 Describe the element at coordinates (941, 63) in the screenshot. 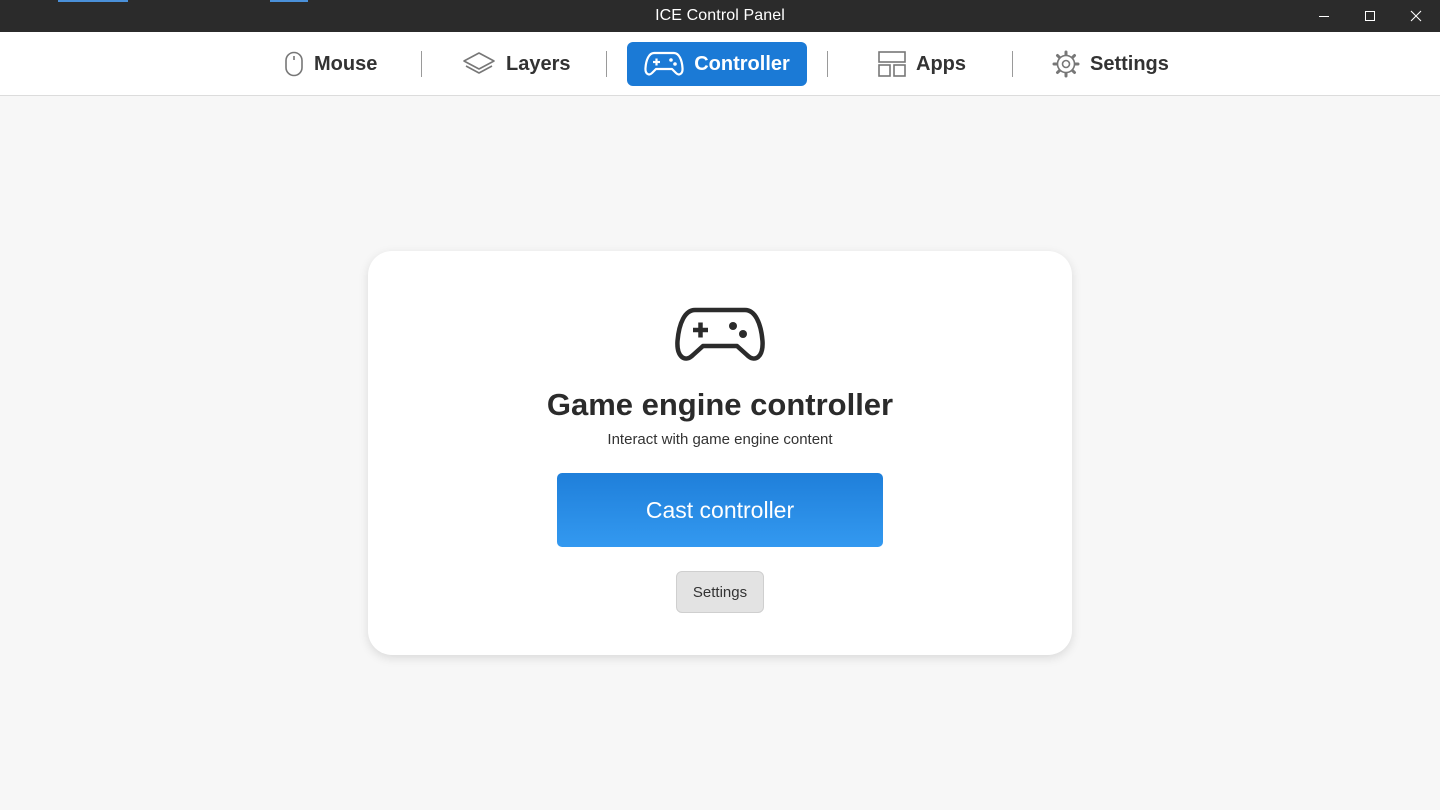

I see `tab-label: Apps` at that location.